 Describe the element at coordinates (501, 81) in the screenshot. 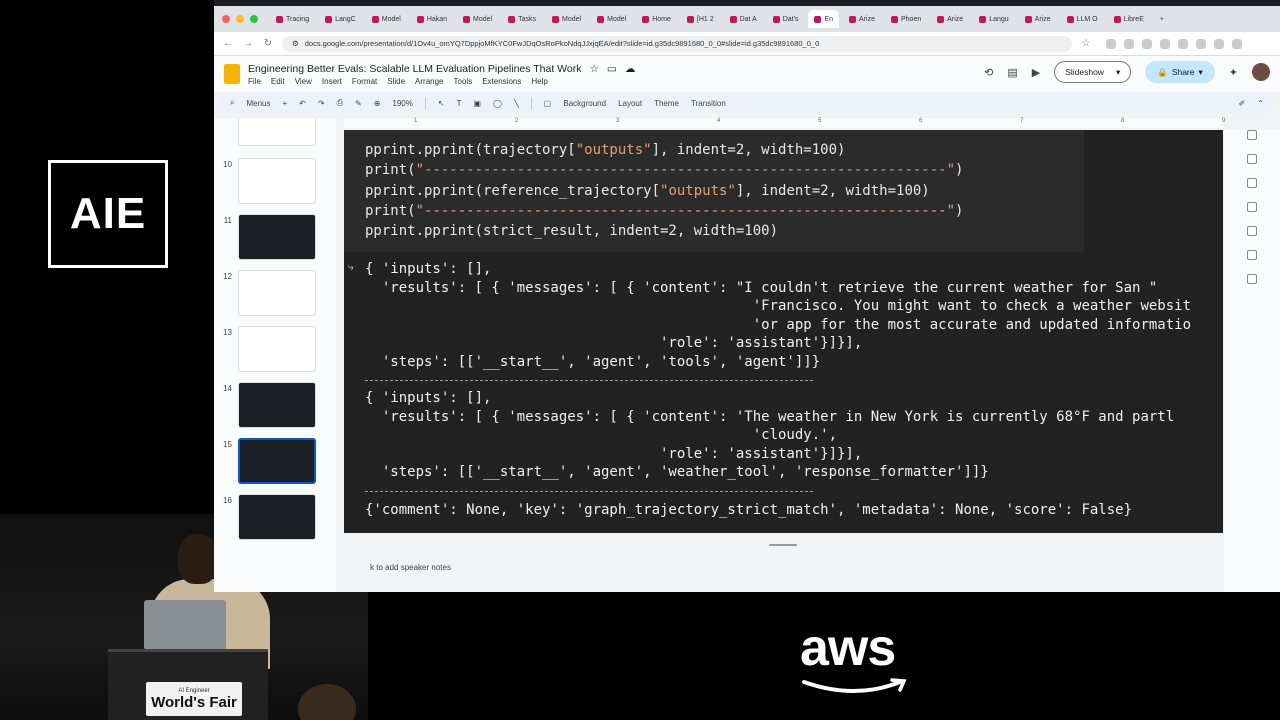

I see `menu-item-extensions: Extensions` at that location.